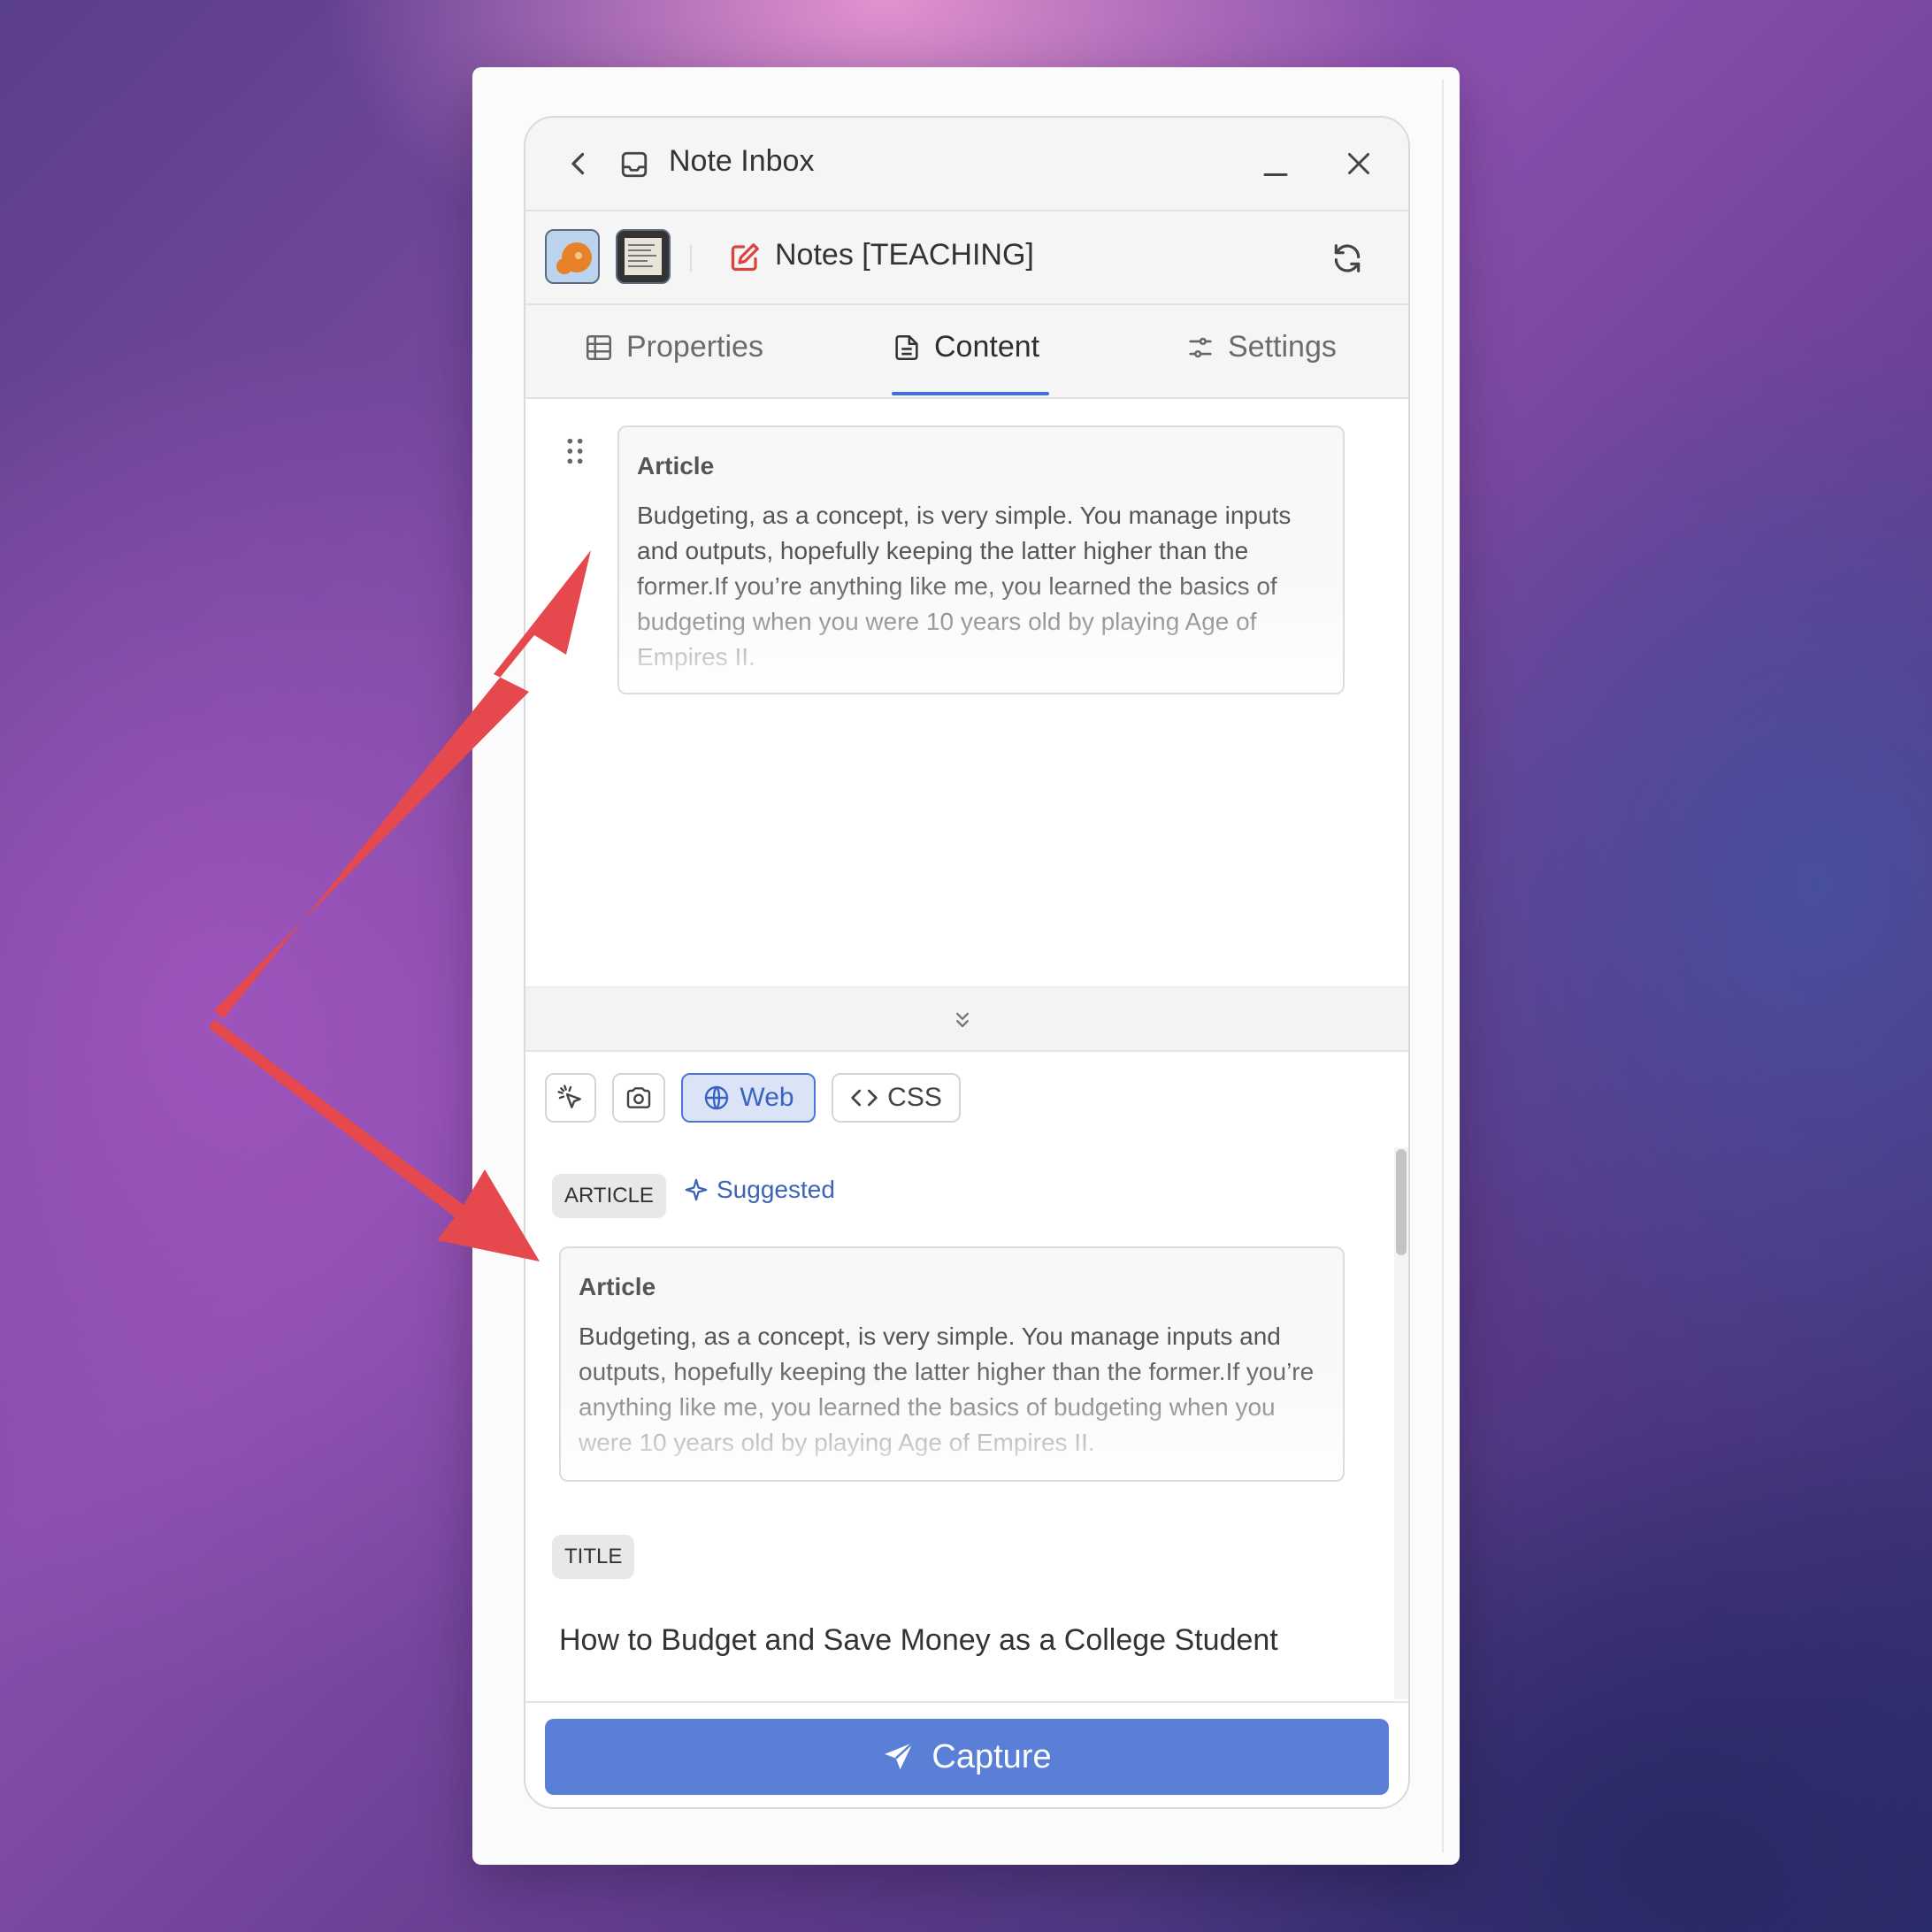 The image size is (1932, 1932). Describe the element at coordinates (1359, 164) in the screenshot. I see `close-icon` at that location.